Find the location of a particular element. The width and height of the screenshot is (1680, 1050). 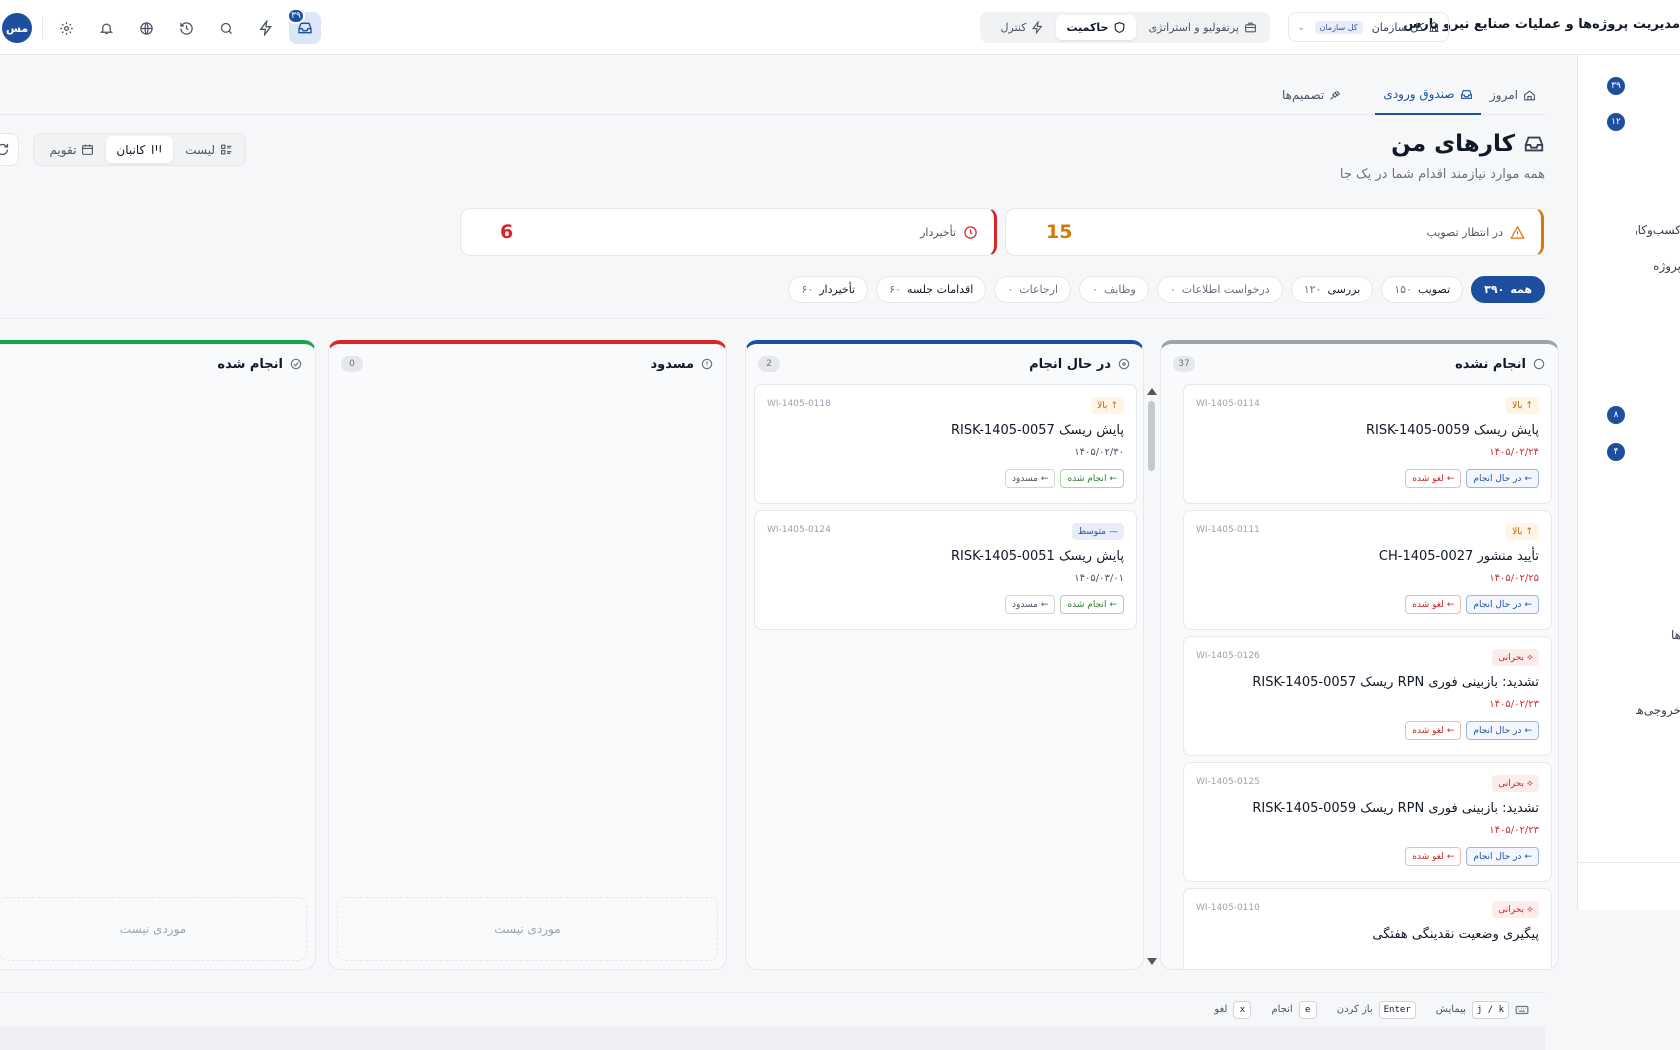

stat-overdue: تأخیردار 6 is located at coordinates (728, 232).